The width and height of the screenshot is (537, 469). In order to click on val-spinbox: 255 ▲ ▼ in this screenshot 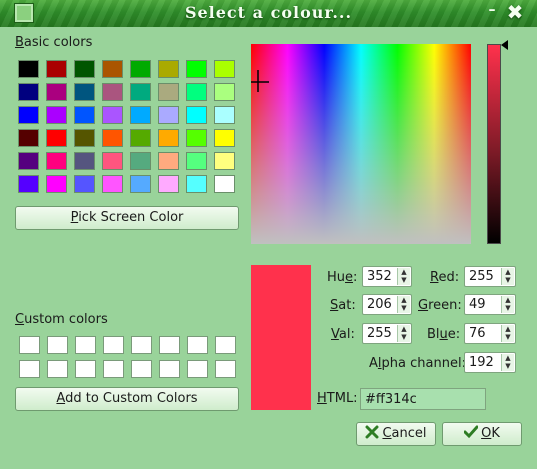, I will do `click(387, 333)`.